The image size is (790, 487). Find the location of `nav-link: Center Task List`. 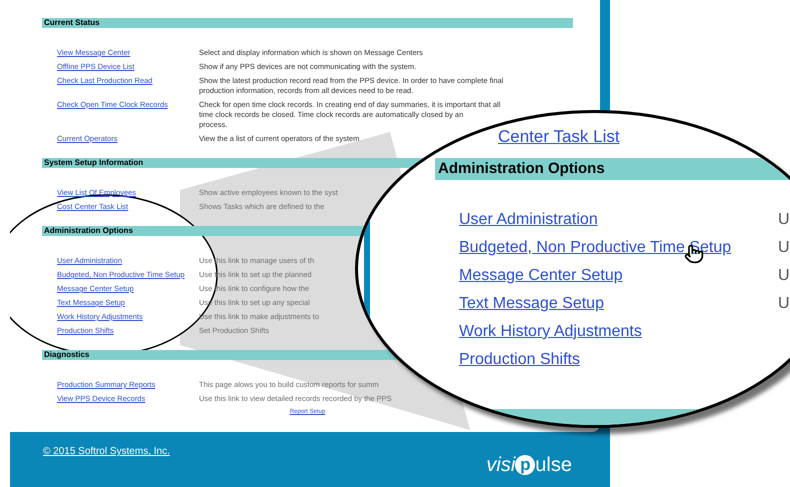

nav-link: Center Task List is located at coordinates (559, 137).